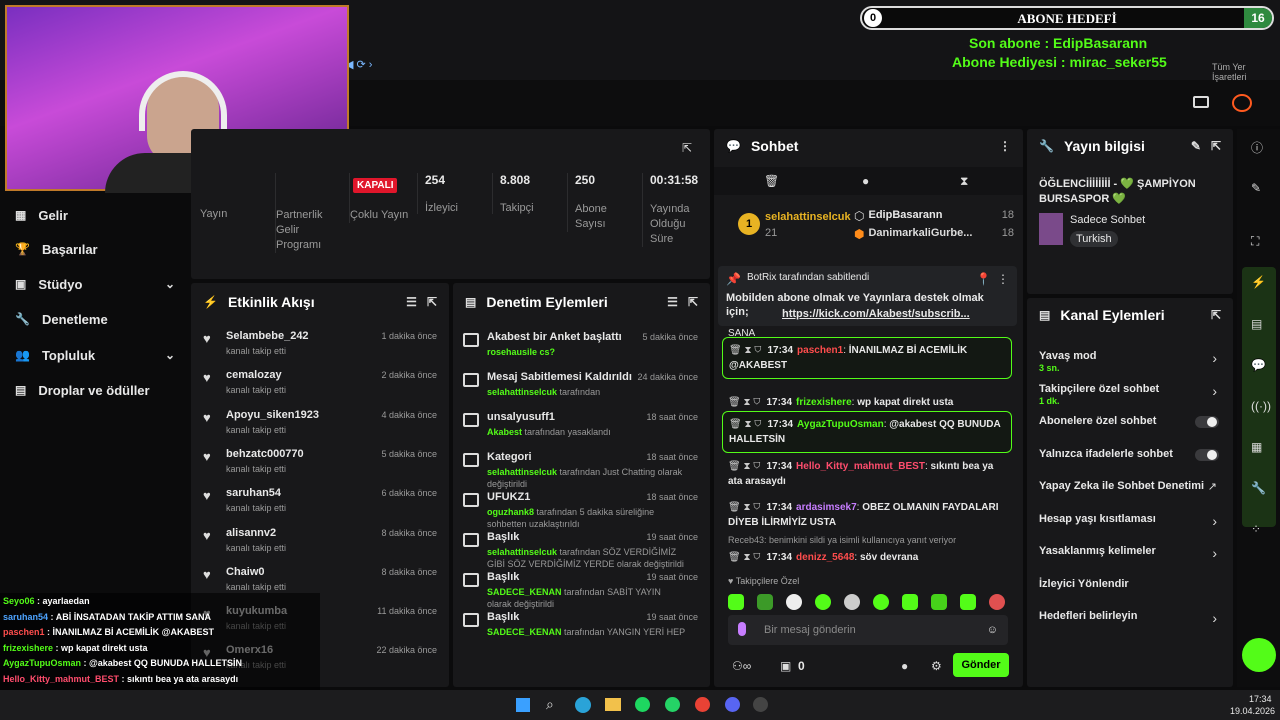 The image size is (1280, 720). What do you see at coordinates (1130, 426) in the screenshot?
I see `channel-action-item: Abonelere özel sohbet` at bounding box center [1130, 426].